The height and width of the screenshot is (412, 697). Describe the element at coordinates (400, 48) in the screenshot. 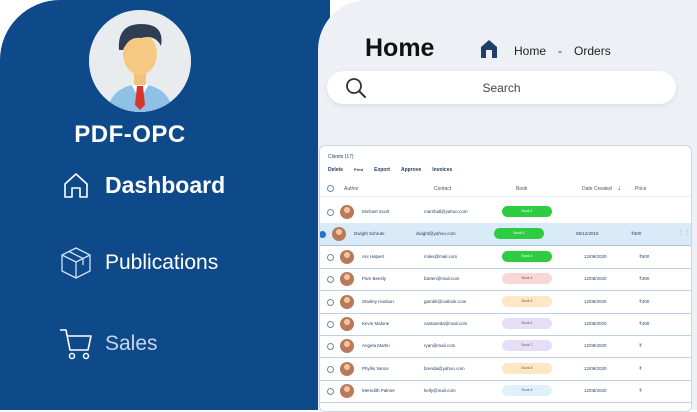

I see `page-title: Home` at that location.